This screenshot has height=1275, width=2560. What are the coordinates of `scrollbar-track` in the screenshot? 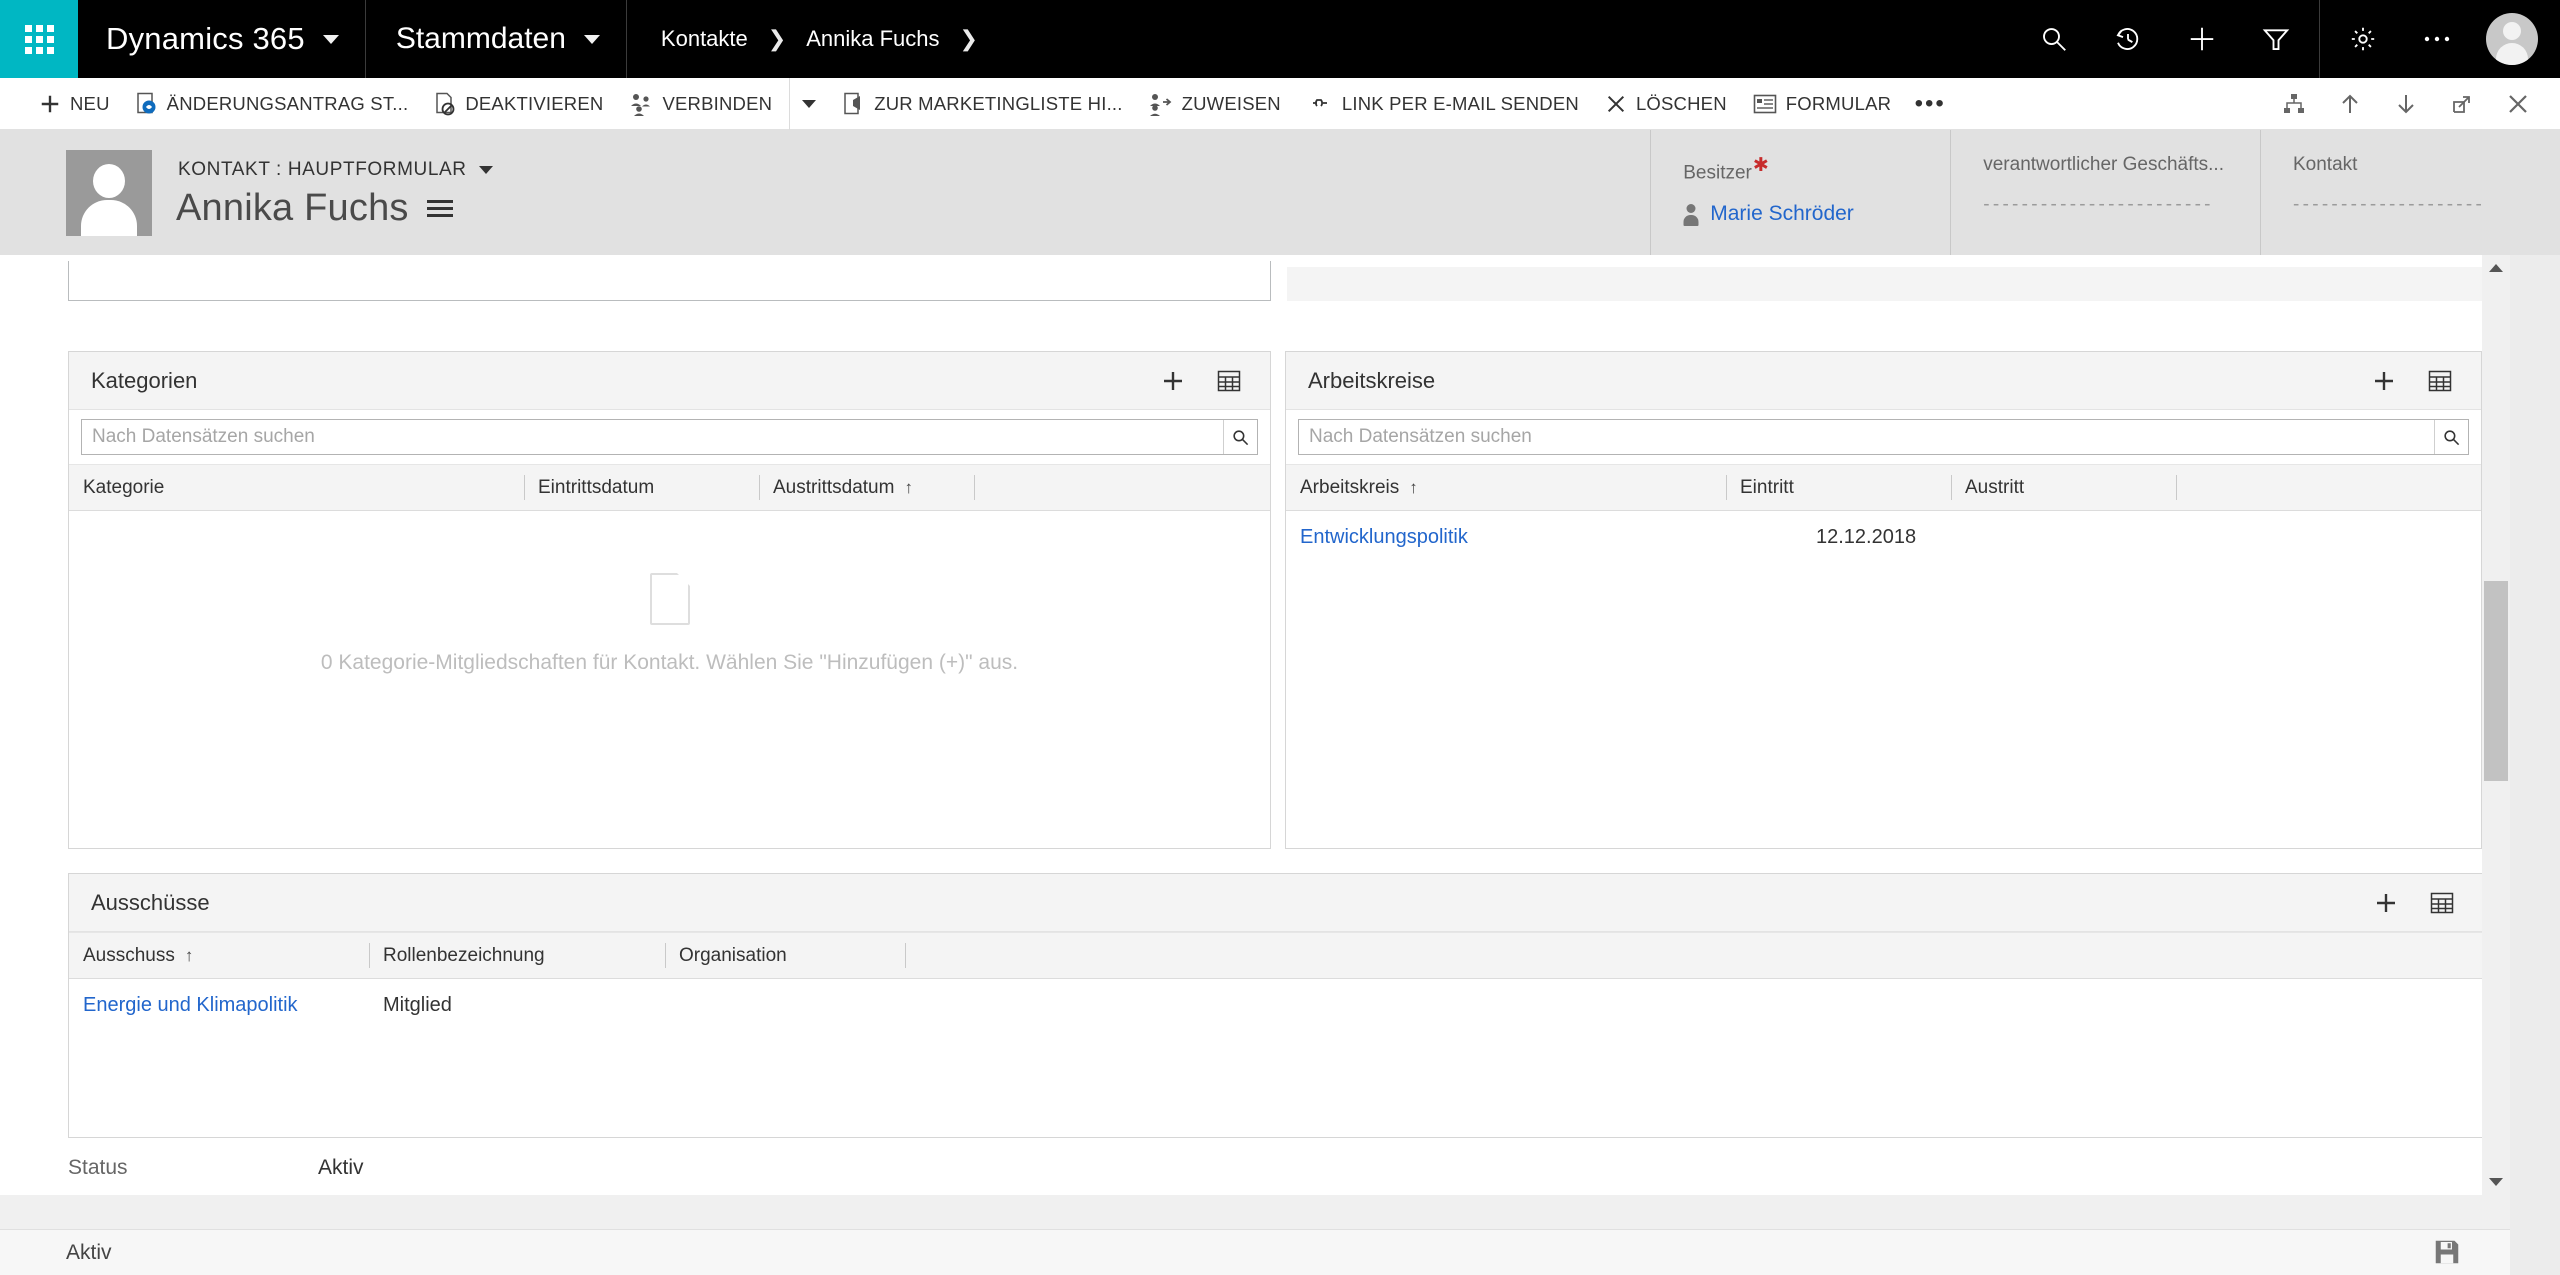 It's located at (2496, 725).